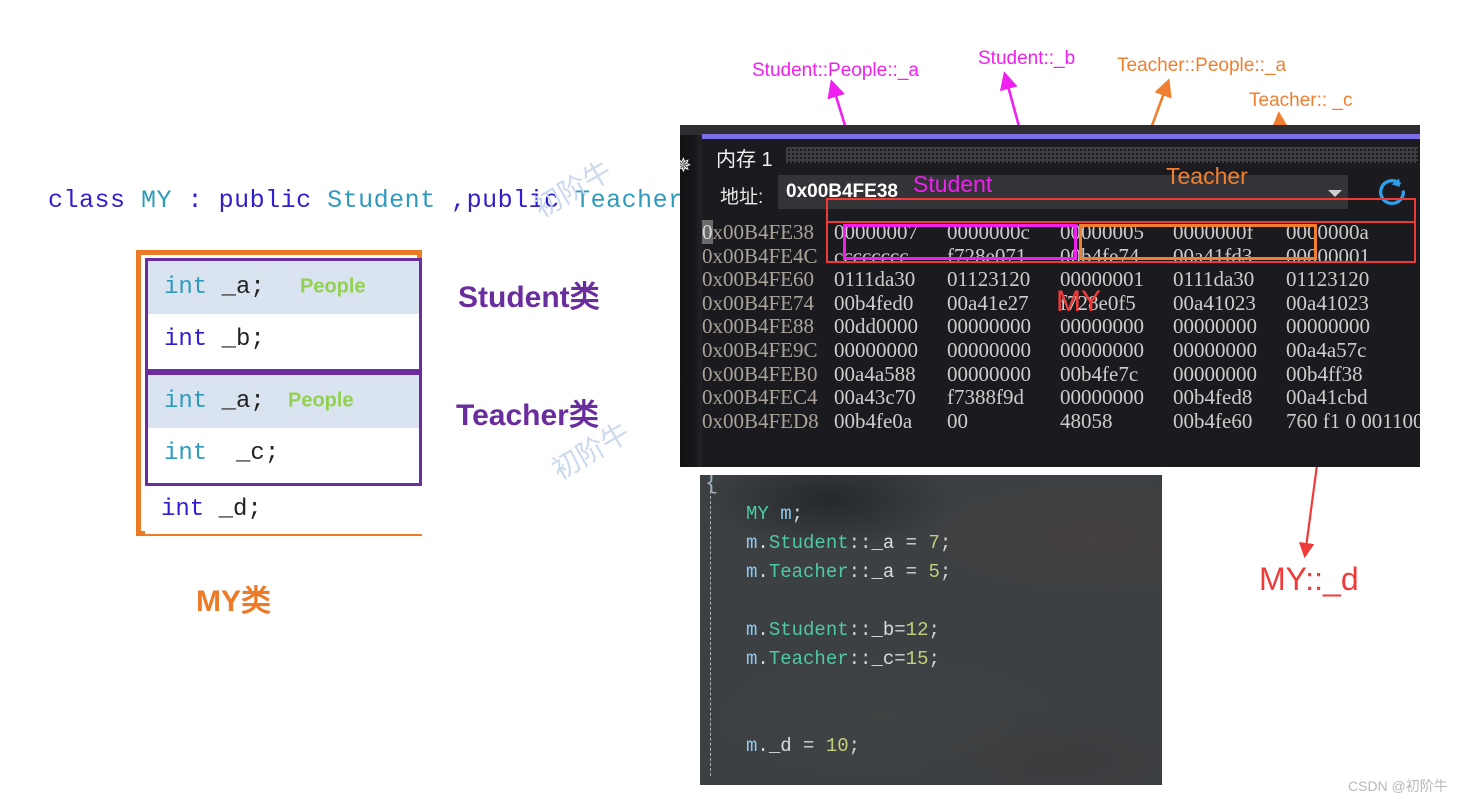 This screenshot has height=799, width=1468. Describe the element at coordinates (1207, 176) in the screenshot. I see `memory-label-teacher: Teacher` at that location.